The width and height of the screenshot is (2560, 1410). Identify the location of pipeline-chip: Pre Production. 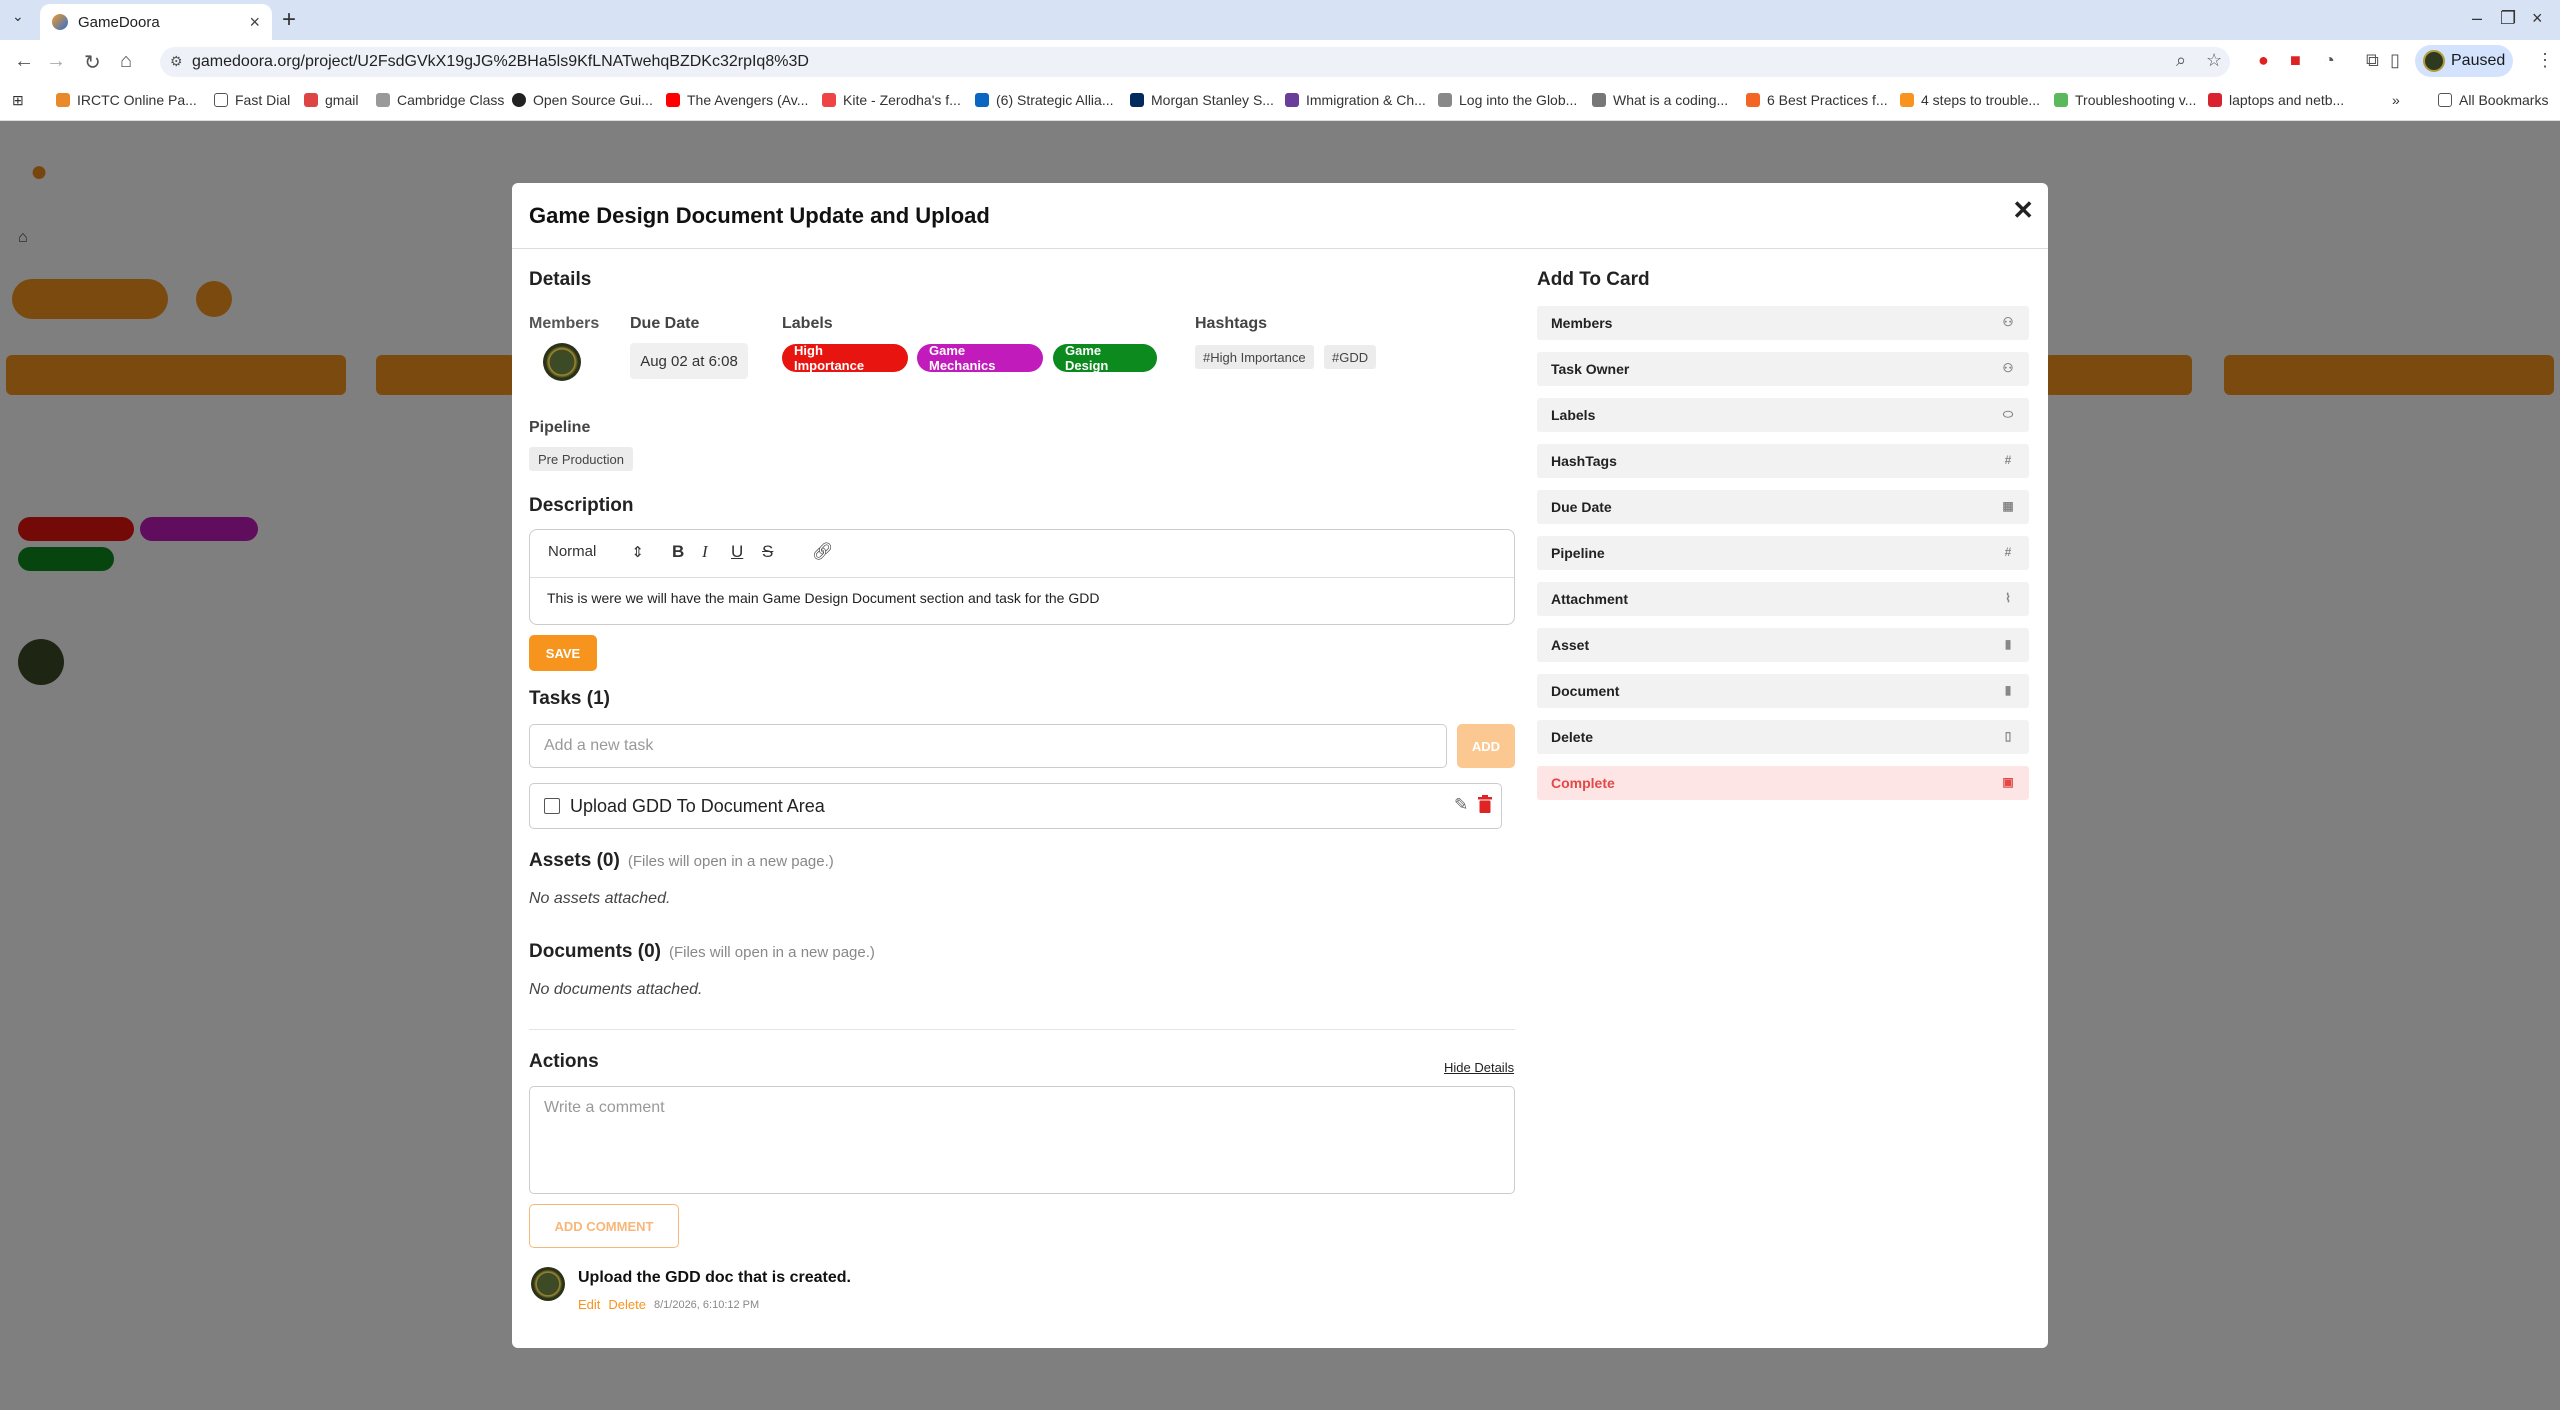
(581, 459).